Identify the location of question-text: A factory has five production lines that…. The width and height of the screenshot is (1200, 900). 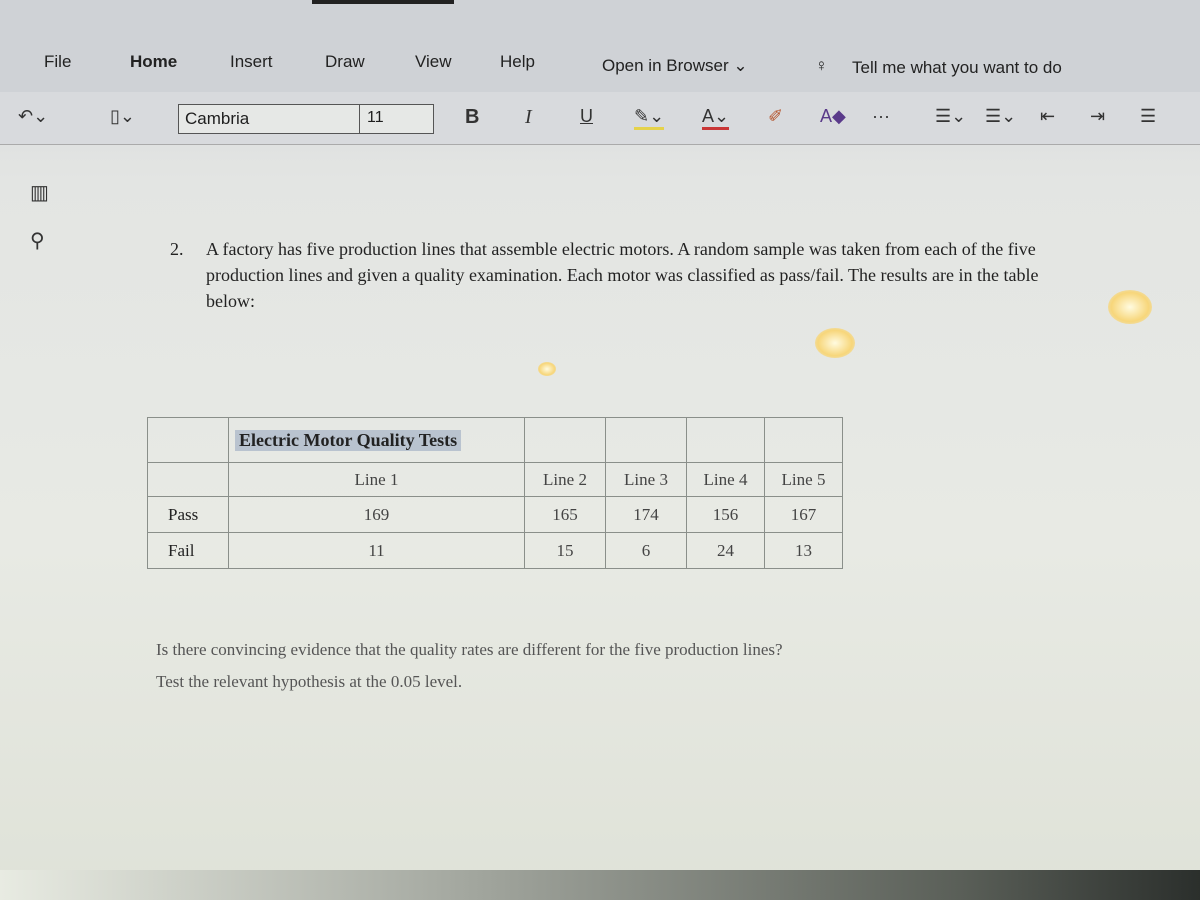
(622, 275).